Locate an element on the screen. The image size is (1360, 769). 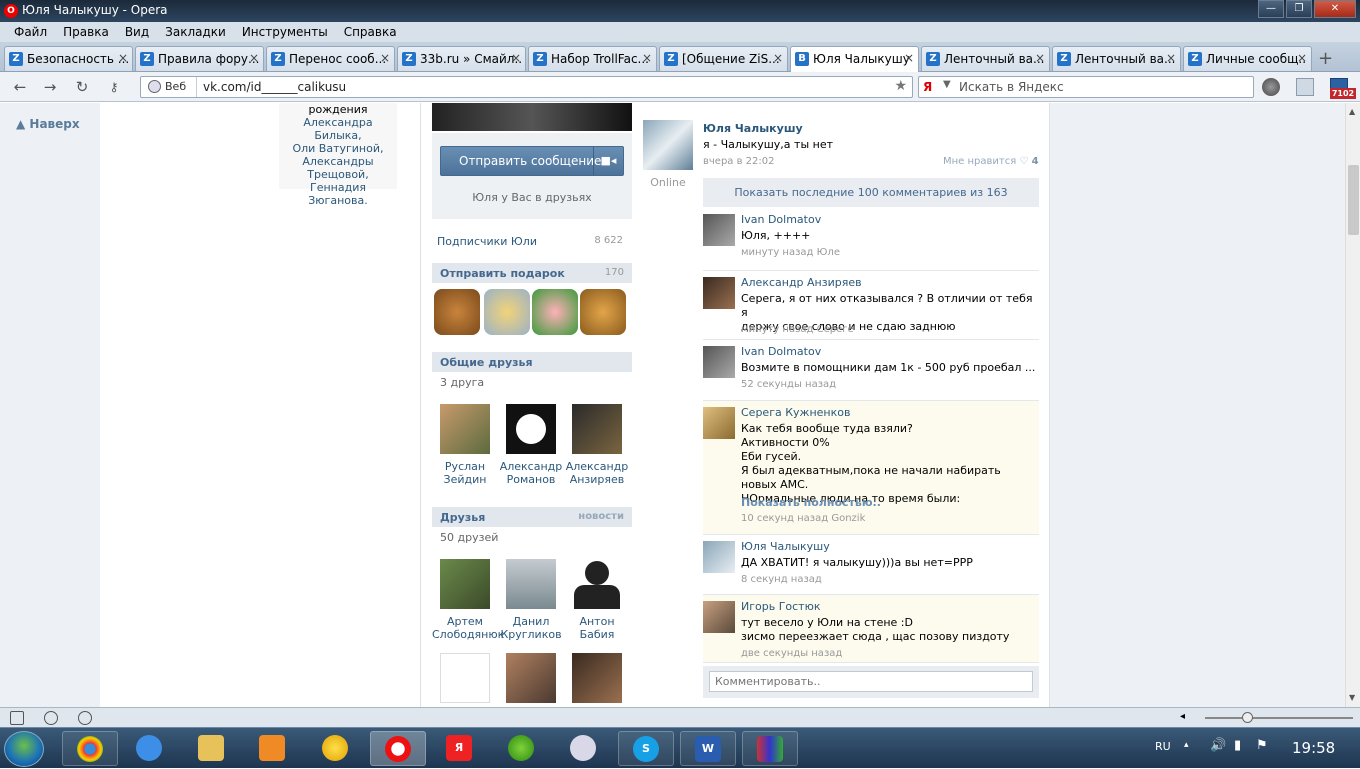
comment-input is located at coordinates (871, 681).